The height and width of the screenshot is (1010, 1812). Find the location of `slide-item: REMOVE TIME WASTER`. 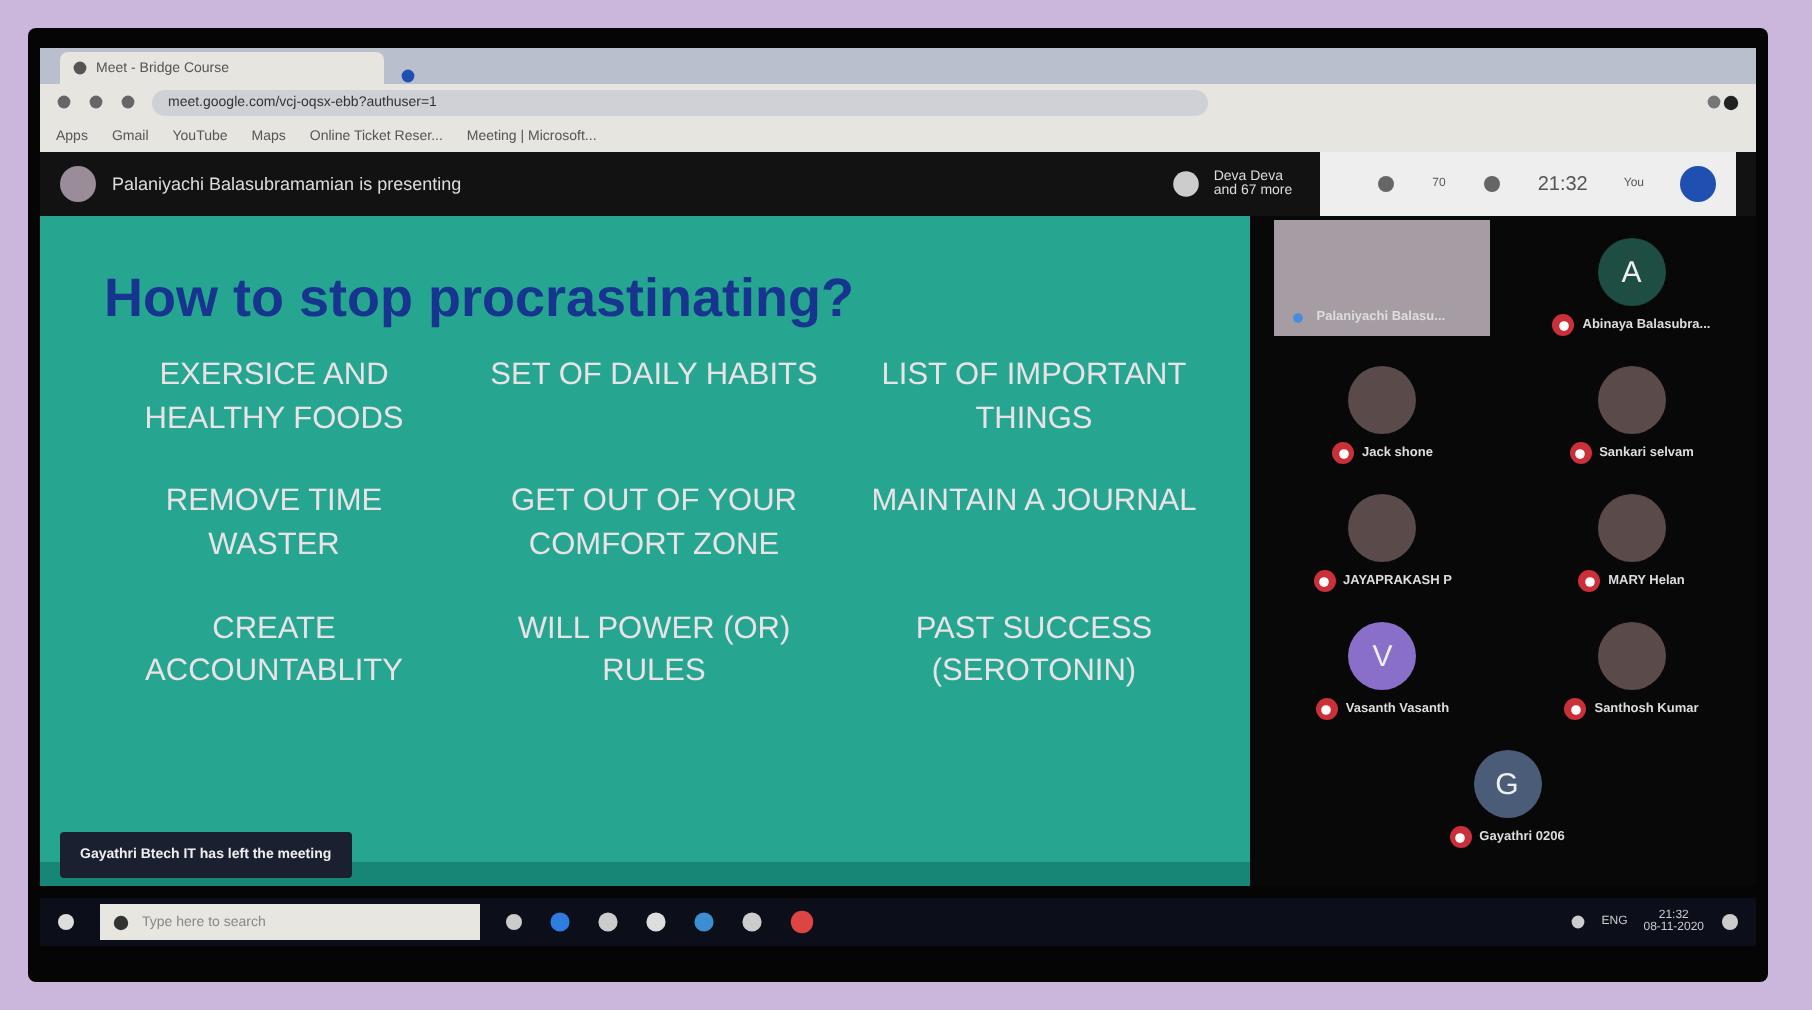

slide-item: REMOVE TIME WASTER is located at coordinates (274, 524).